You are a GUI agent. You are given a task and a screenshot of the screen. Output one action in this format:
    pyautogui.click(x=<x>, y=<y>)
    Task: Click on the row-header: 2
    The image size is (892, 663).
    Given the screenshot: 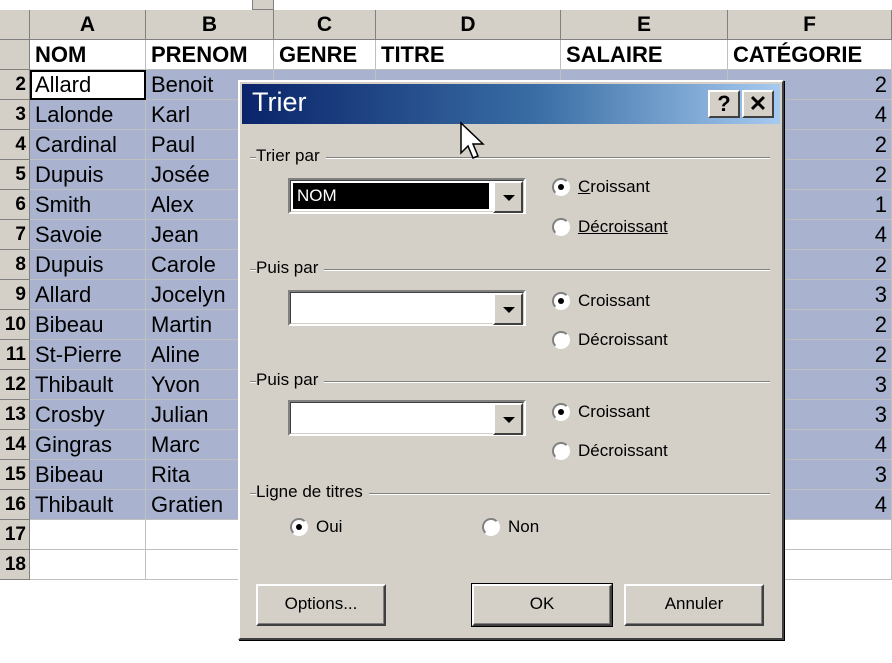 What is the action you would take?
    pyautogui.click(x=15, y=85)
    